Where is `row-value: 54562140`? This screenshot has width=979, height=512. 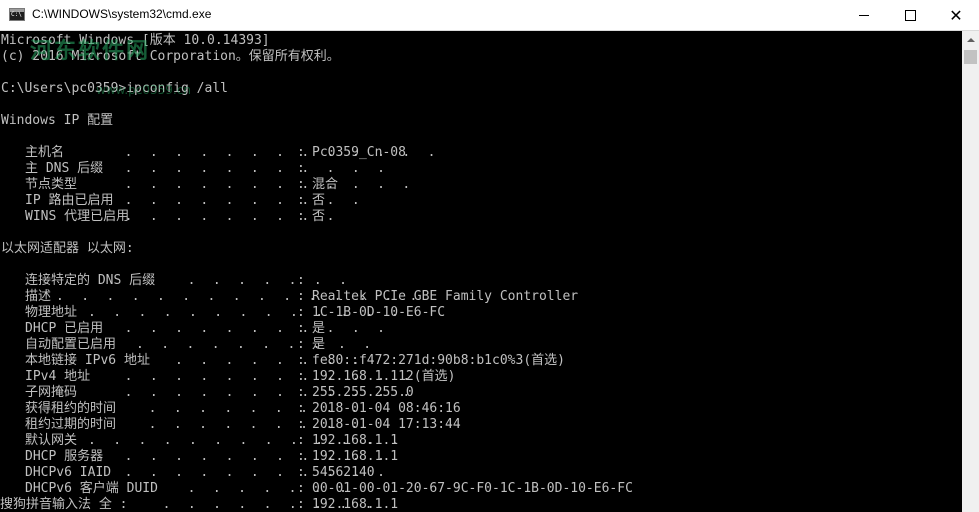
row-value: 54562140 is located at coordinates (343, 472).